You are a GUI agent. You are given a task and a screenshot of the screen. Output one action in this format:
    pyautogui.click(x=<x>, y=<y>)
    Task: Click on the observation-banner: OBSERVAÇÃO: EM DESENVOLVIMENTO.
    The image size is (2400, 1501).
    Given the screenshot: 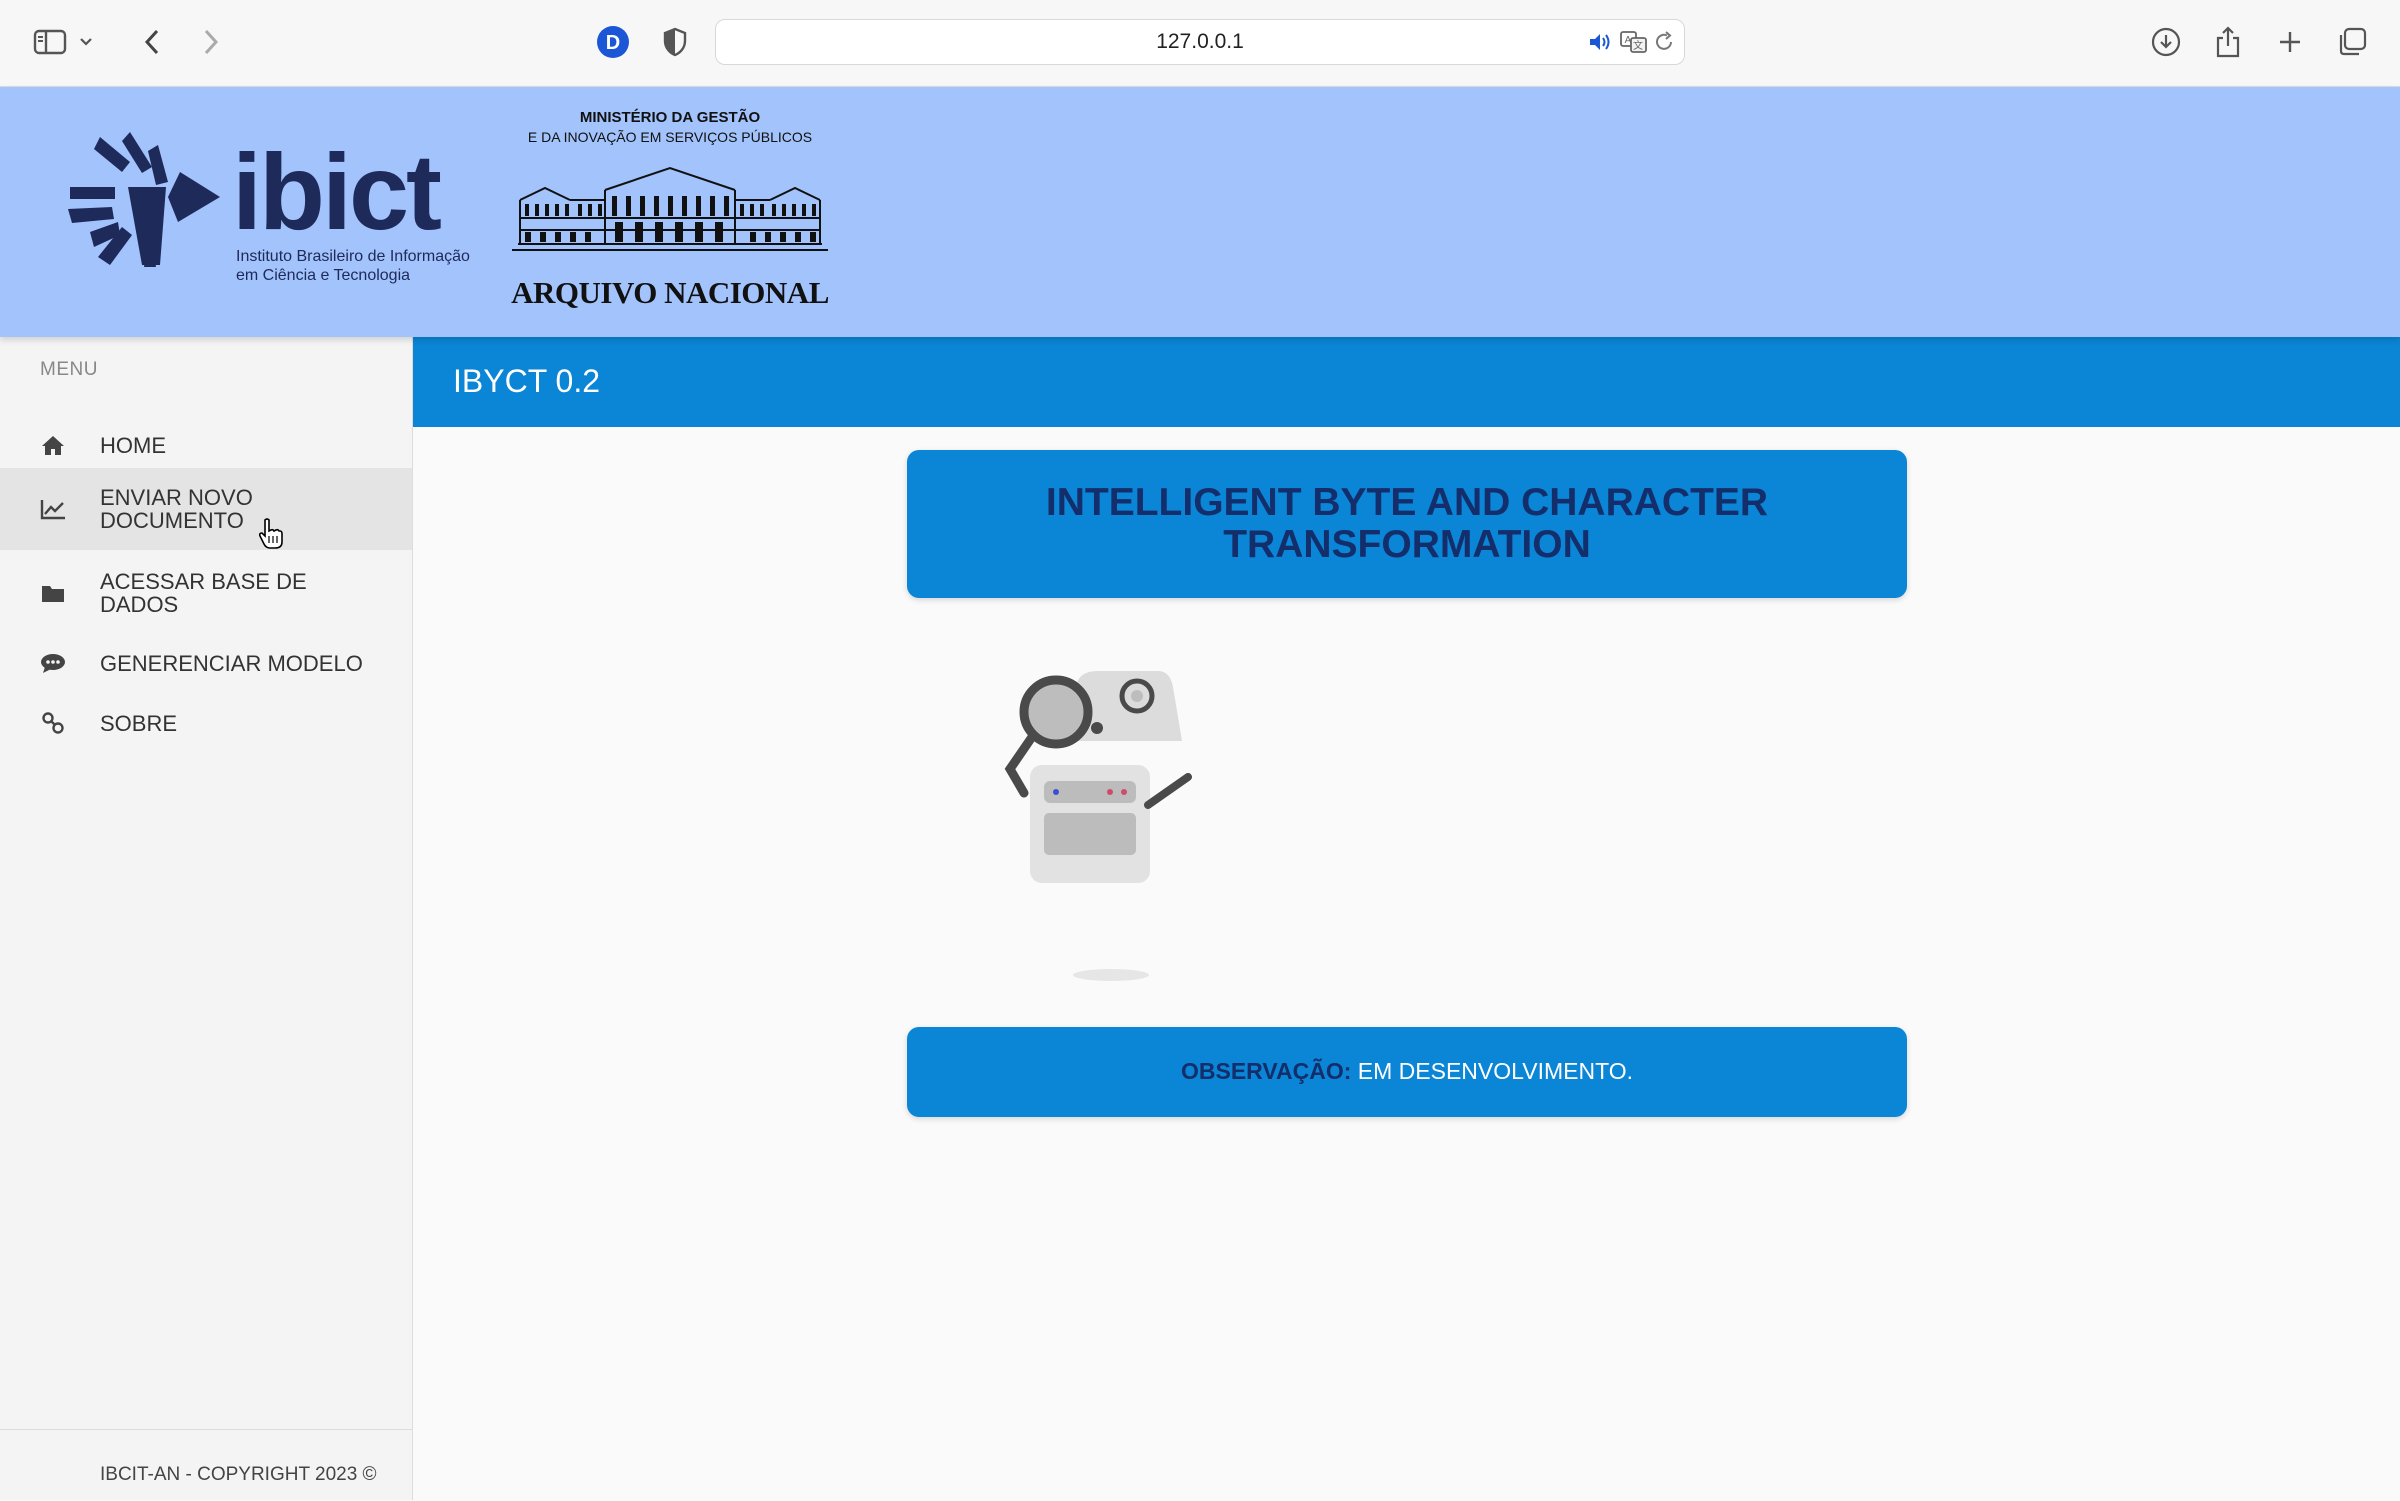 What is the action you would take?
    pyautogui.click(x=1407, y=1072)
    